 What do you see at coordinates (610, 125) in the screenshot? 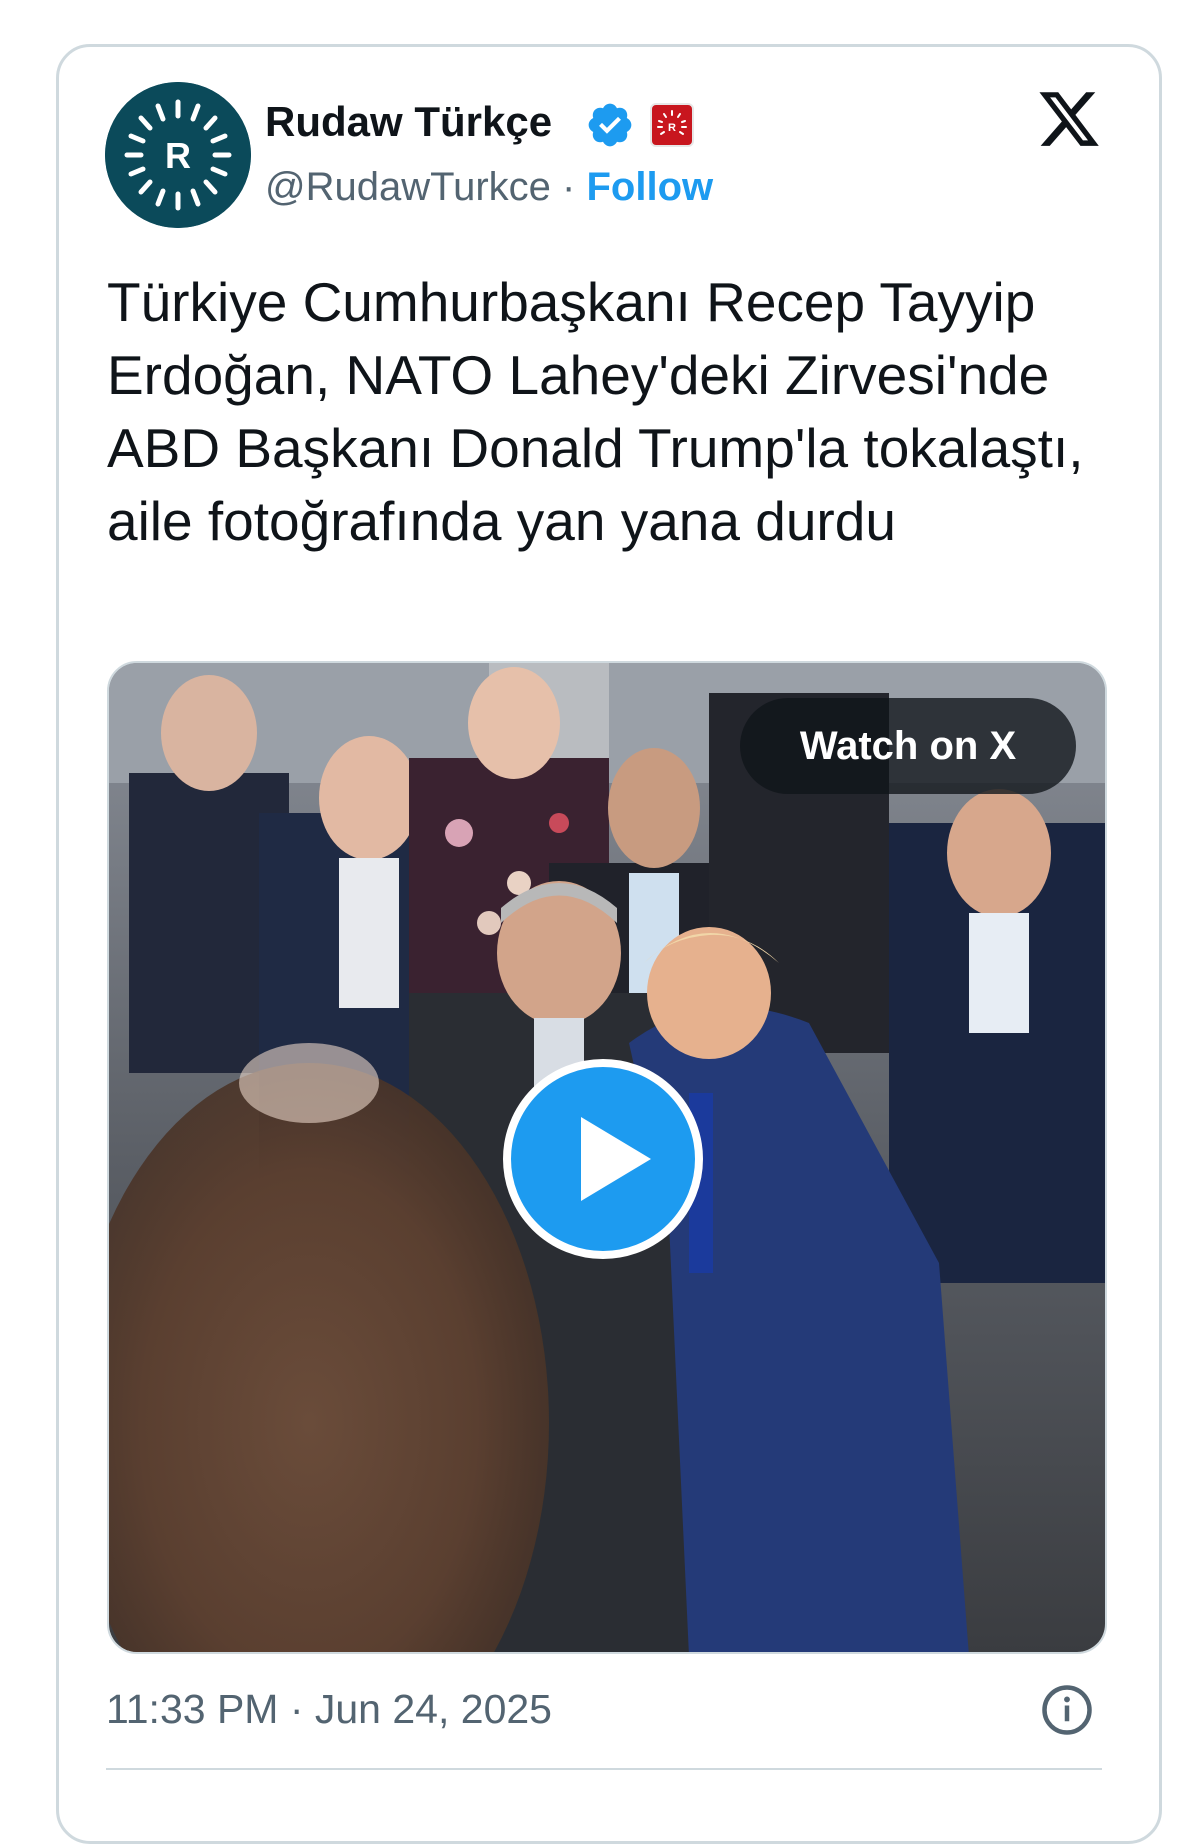
I see `verified-badge-icon` at bounding box center [610, 125].